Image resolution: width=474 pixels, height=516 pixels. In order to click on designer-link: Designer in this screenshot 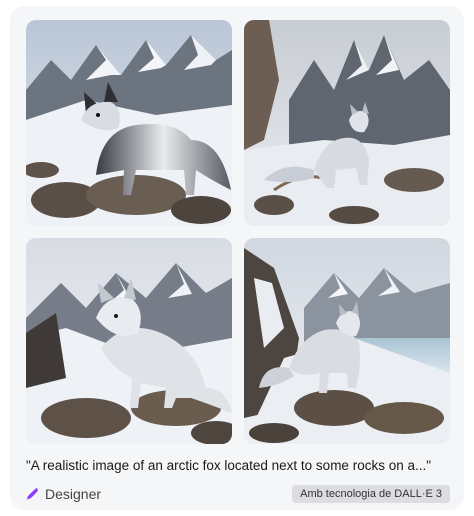, I will do `click(63, 494)`.